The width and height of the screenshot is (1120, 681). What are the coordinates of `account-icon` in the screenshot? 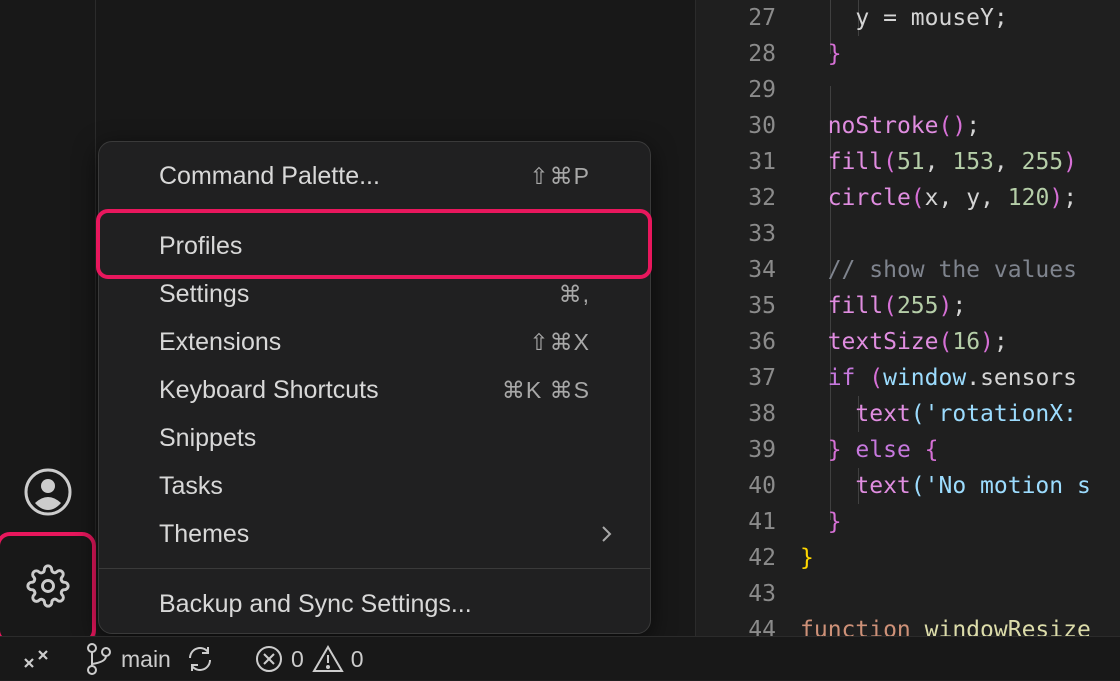 It's located at (48, 492).